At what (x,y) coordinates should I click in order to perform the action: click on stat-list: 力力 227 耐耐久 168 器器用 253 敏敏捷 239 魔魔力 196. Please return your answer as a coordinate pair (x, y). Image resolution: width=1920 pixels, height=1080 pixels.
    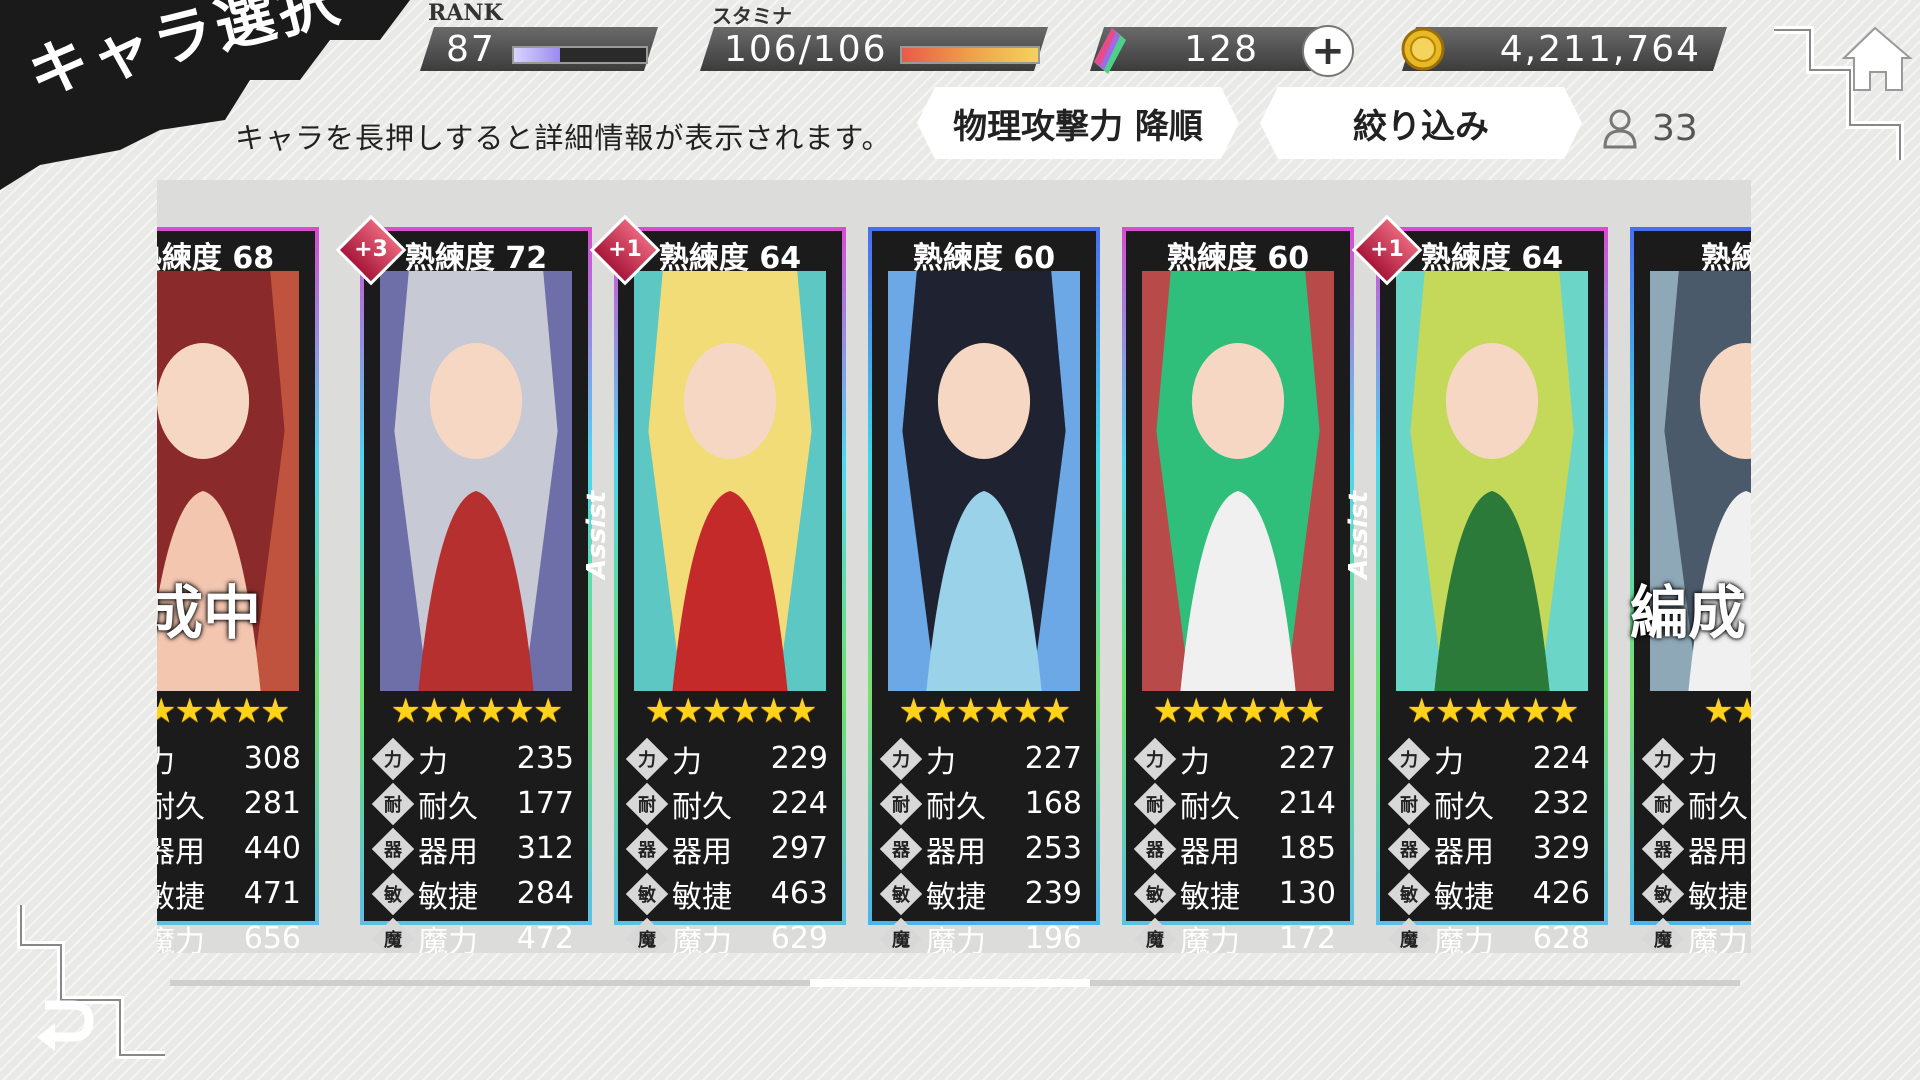
    Looking at the image, I should click on (980, 844).